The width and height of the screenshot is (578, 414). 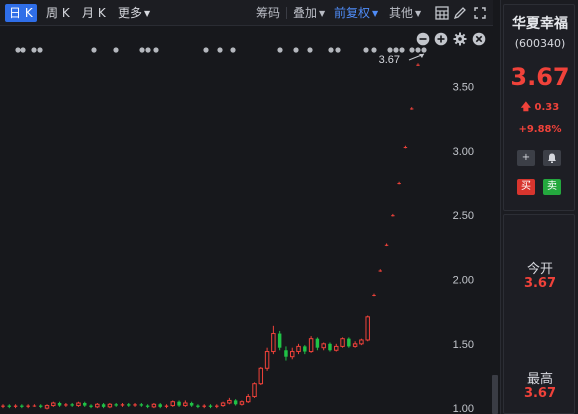 I want to click on y-tick-label: 3.00, so click(x=463, y=152).